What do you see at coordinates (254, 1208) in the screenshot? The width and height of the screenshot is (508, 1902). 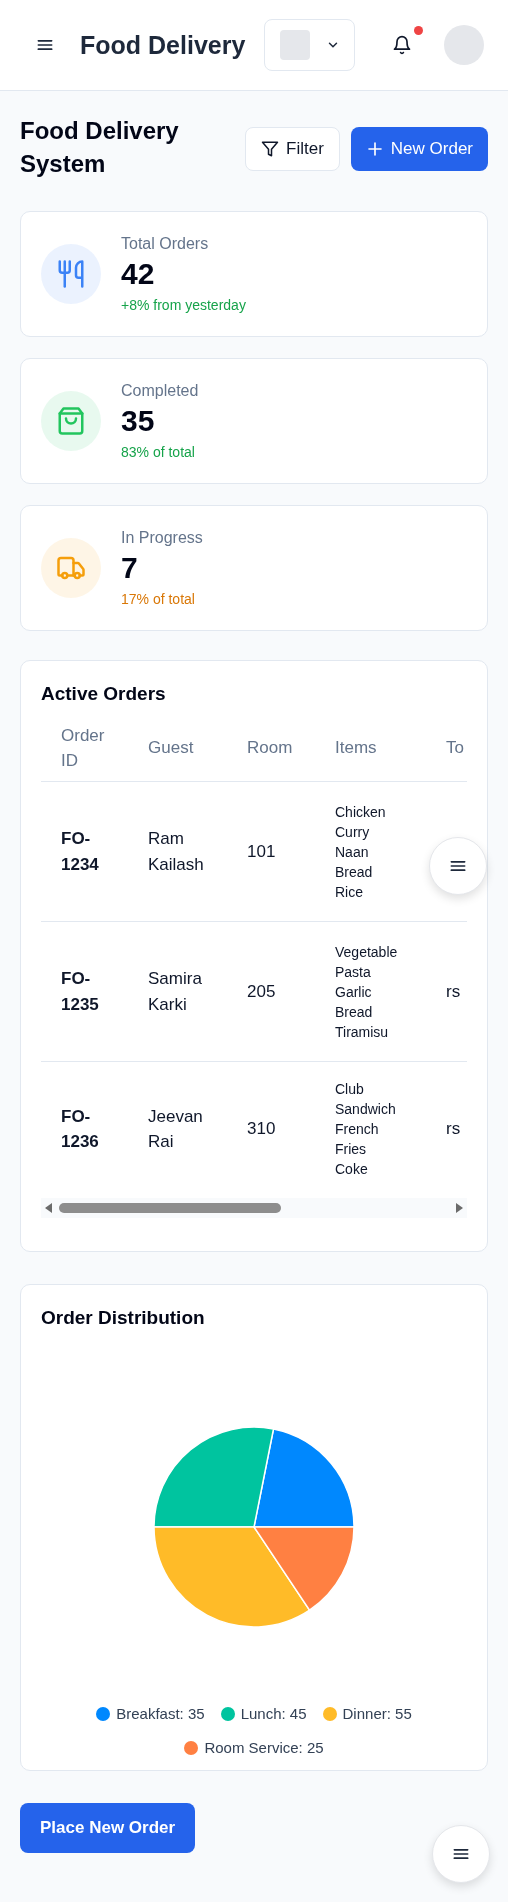 I see `horizontal-scrollbar` at bounding box center [254, 1208].